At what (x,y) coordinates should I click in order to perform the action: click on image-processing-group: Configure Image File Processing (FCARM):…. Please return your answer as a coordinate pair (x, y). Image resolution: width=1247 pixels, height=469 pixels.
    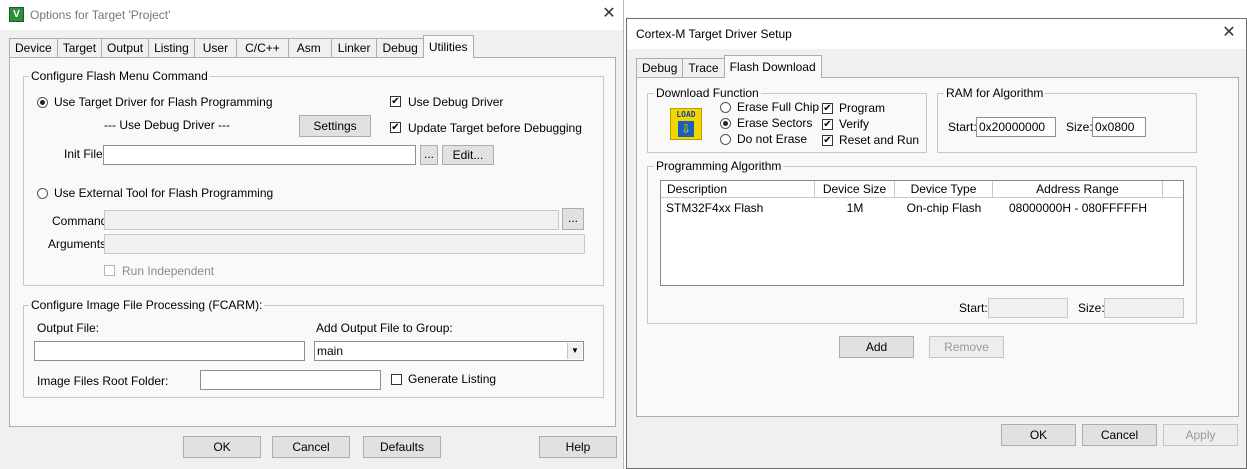
    Looking at the image, I should click on (313, 348).